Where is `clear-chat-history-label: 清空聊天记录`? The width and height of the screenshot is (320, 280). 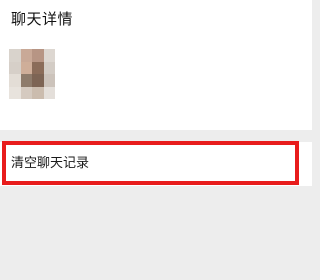
clear-chat-history-label: 清空聊天记录 is located at coordinates (50, 163).